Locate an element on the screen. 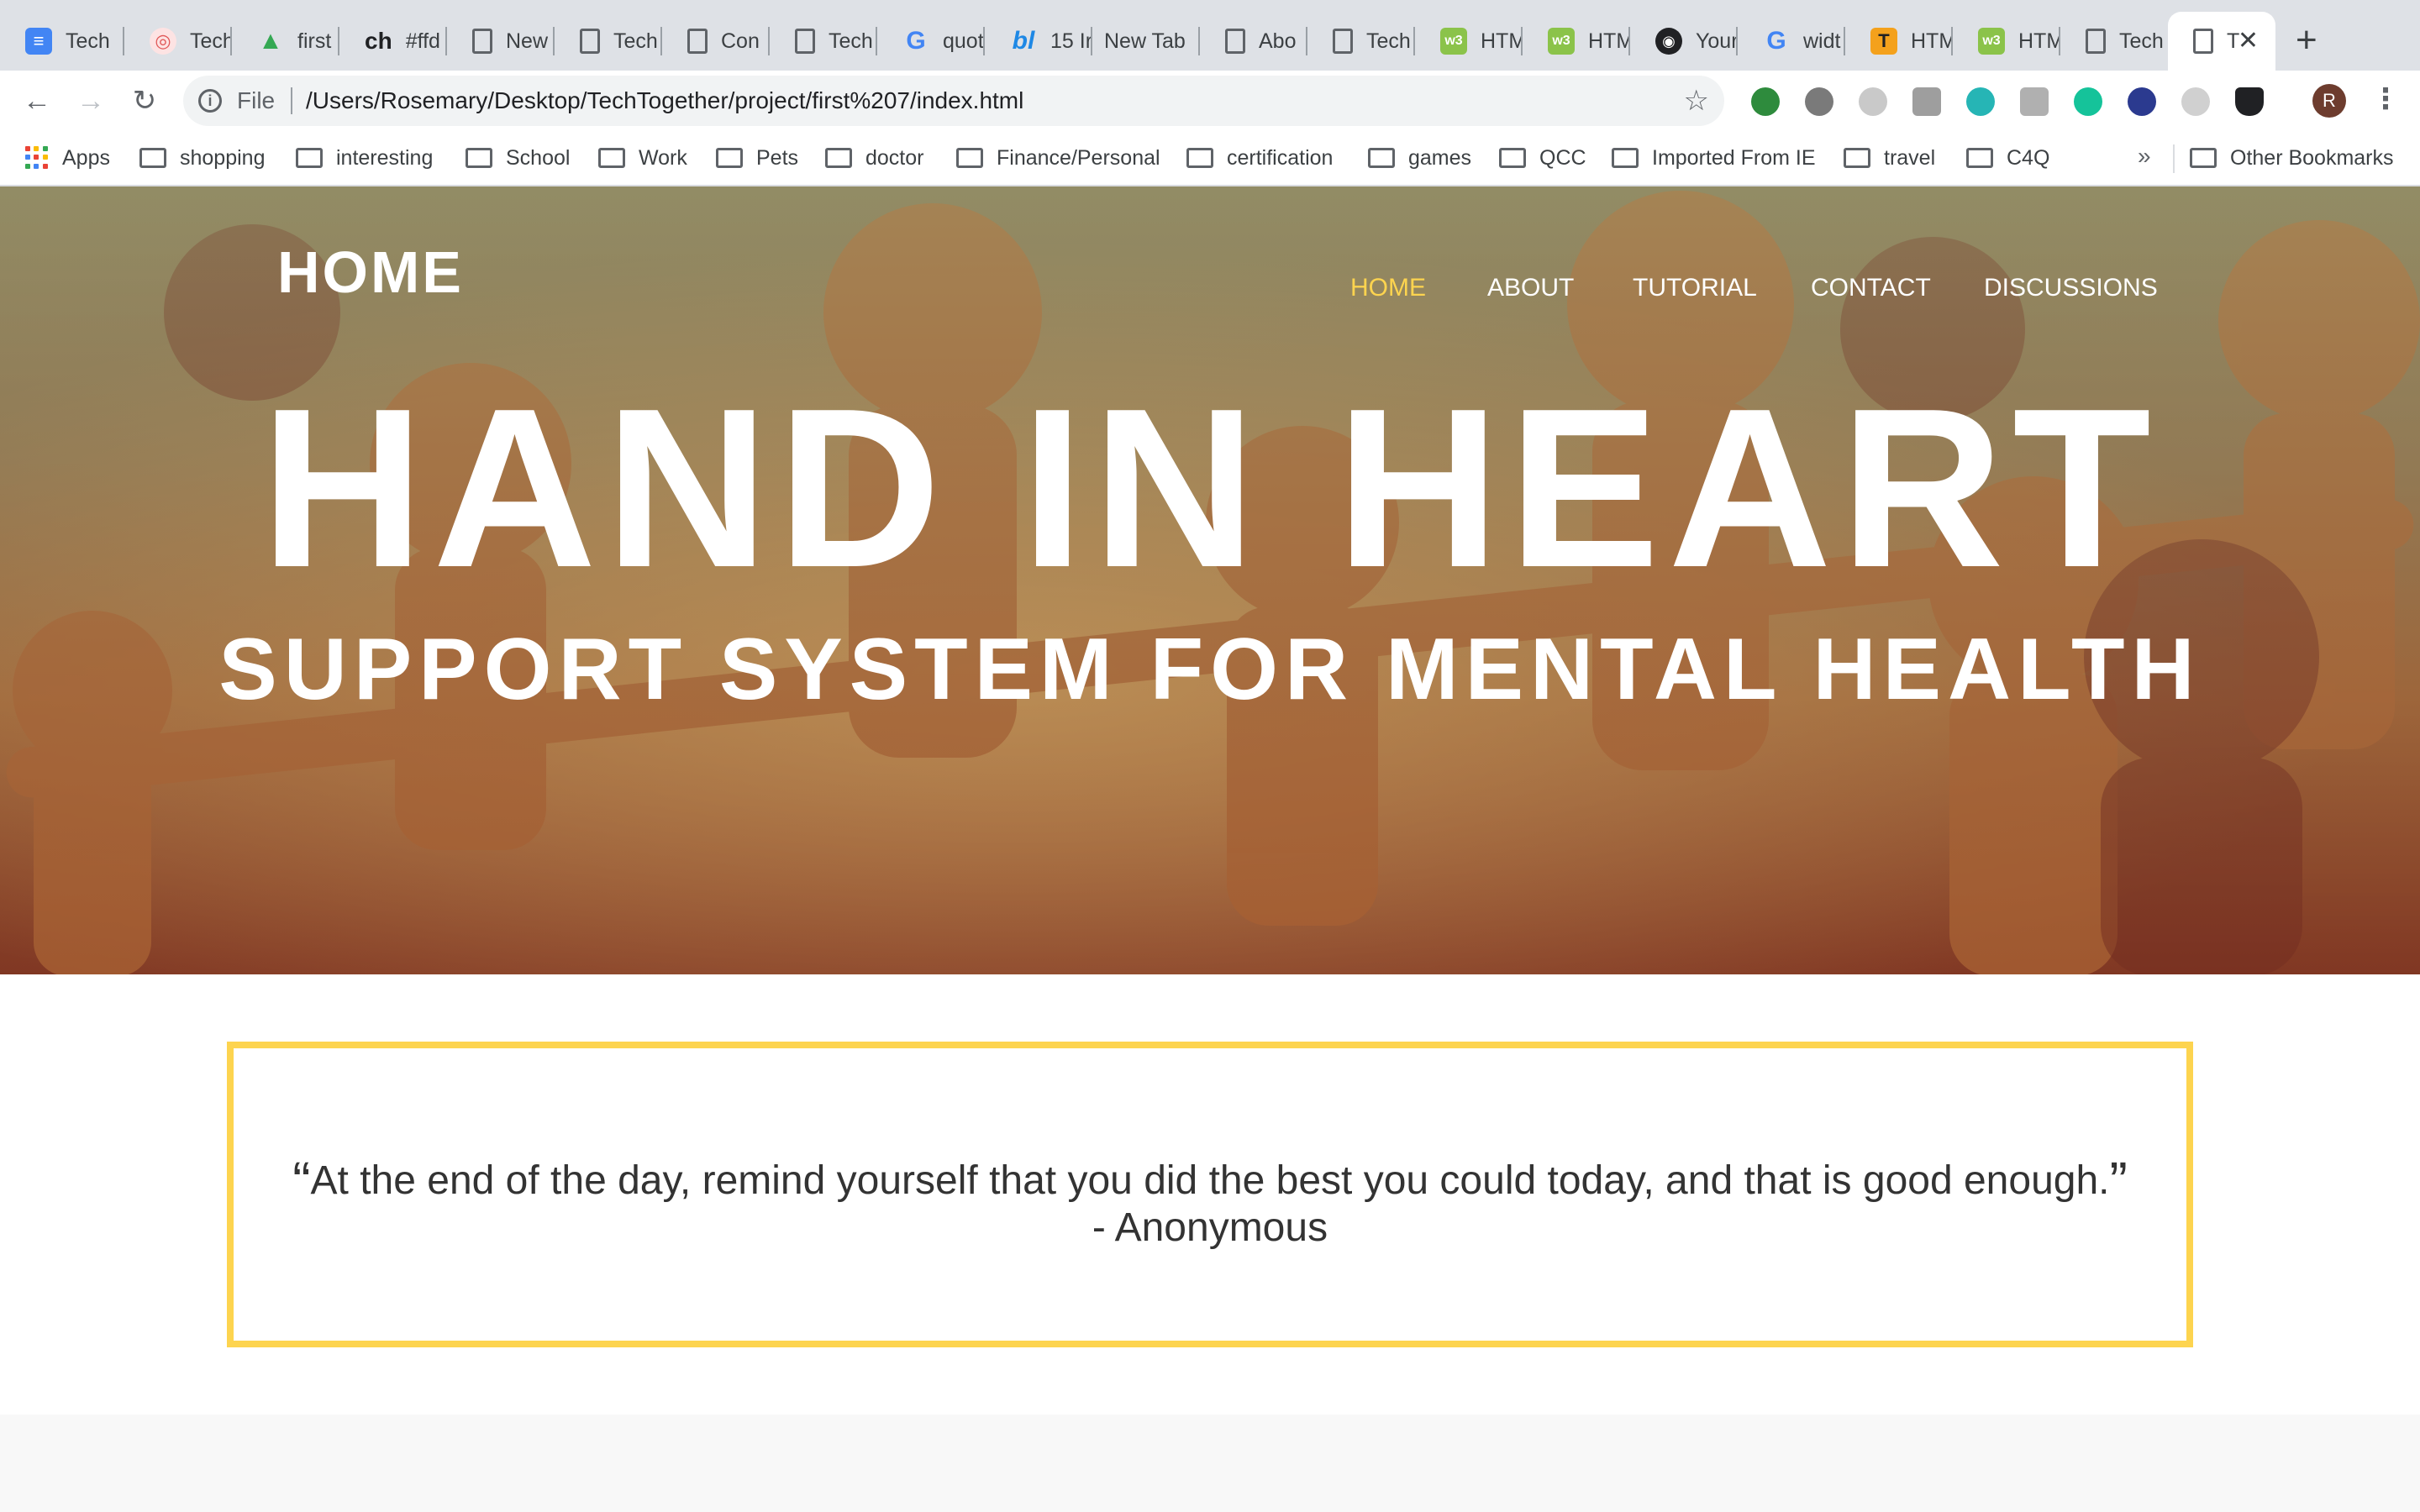  profile-avatar: R is located at coordinates (2329, 101).